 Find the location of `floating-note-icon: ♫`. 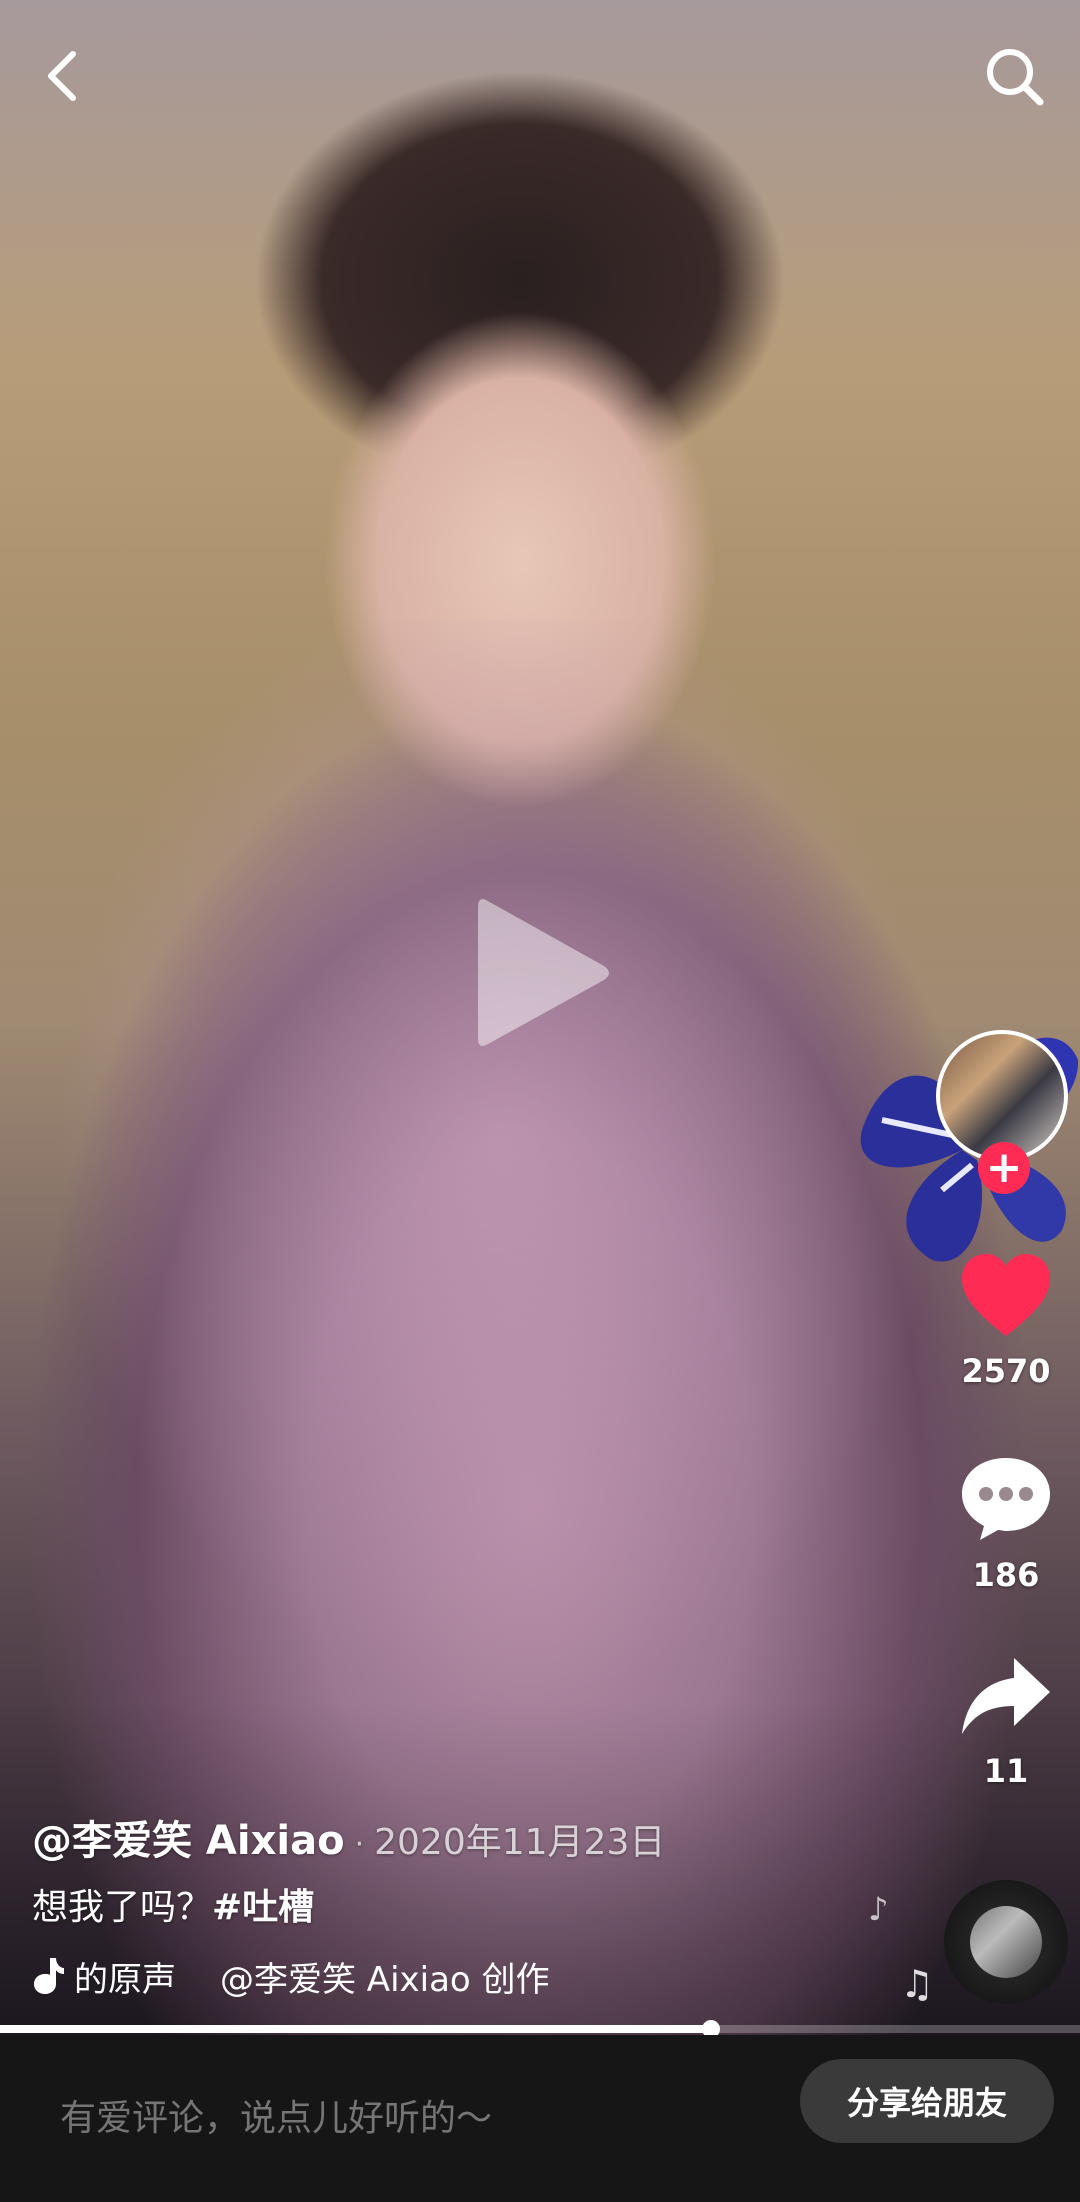

floating-note-icon: ♫ is located at coordinates (917, 1984).